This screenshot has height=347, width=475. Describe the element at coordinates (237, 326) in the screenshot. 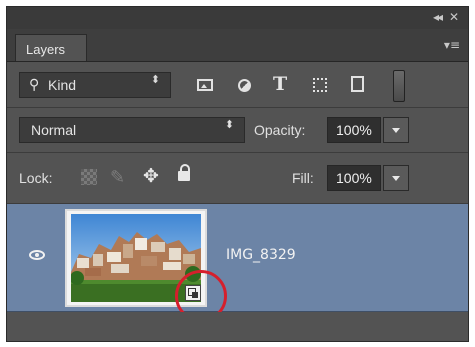

I see `layers-empty-area` at that location.